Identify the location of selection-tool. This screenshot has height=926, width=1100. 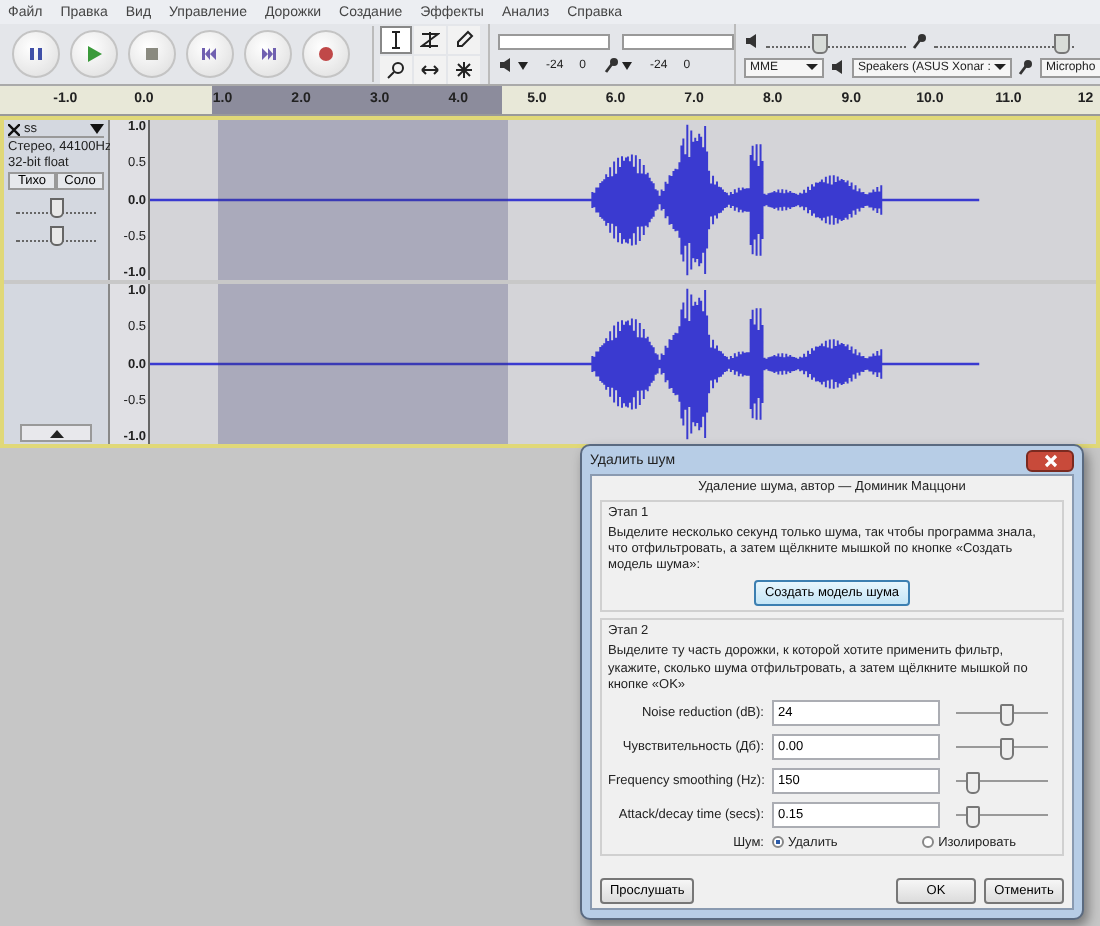
(396, 40).